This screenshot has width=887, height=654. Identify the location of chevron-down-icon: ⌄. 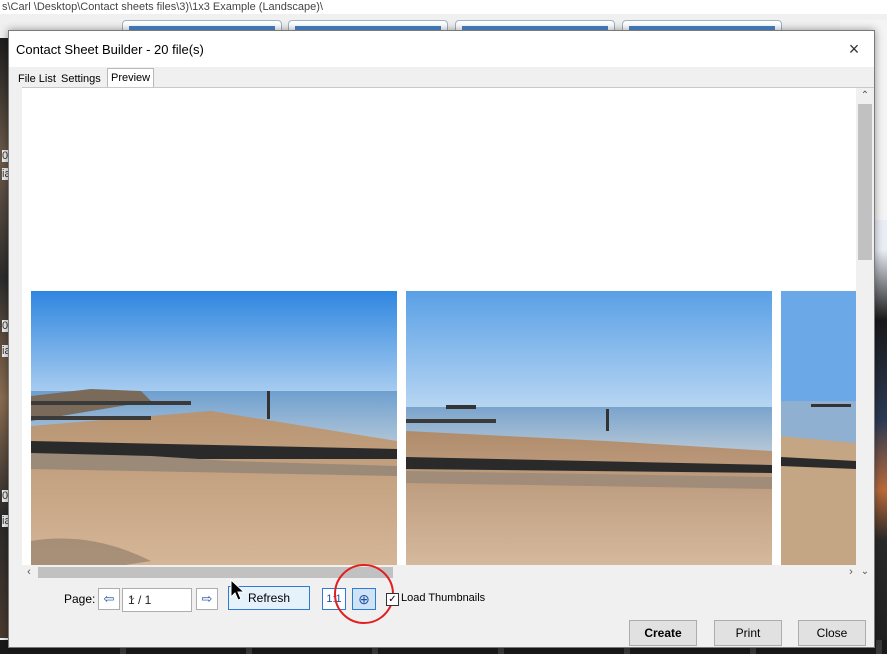
(132, 597).